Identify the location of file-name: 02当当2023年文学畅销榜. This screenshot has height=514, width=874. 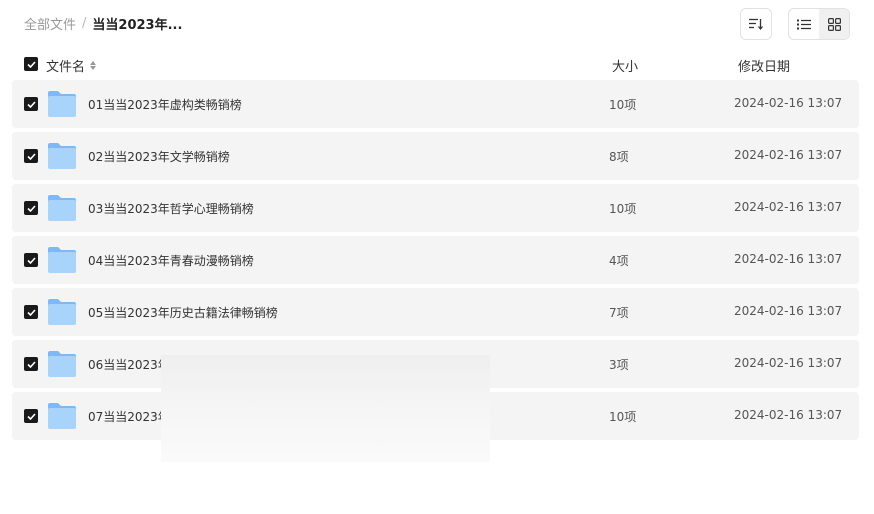
(159, 156).